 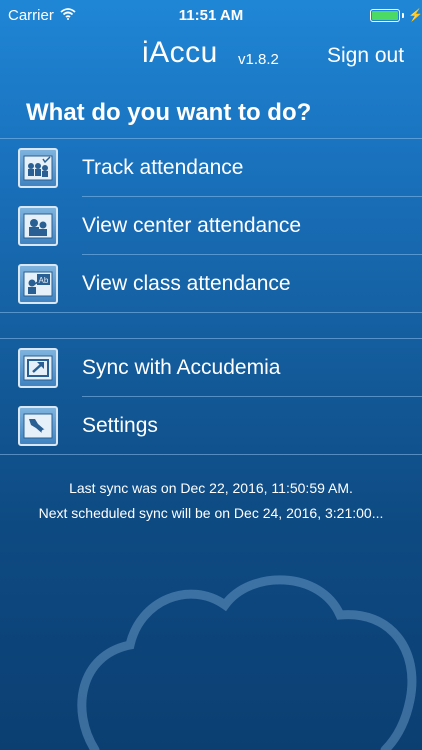 I want to click on menu-item-view-class-attendance: Ab View class attendance, so click(x=211, y=283).